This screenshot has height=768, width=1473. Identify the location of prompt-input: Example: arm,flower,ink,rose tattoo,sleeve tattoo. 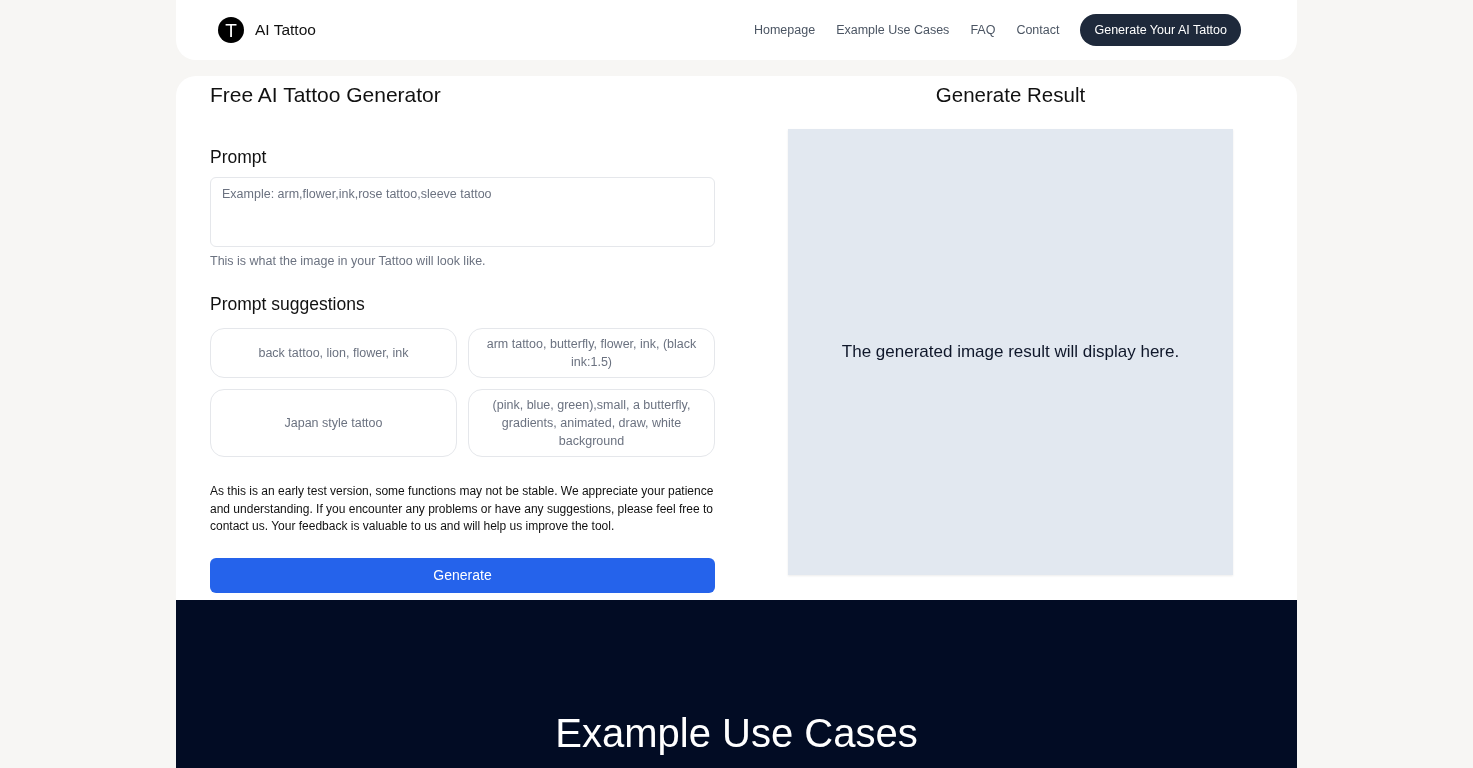
(462, 212).